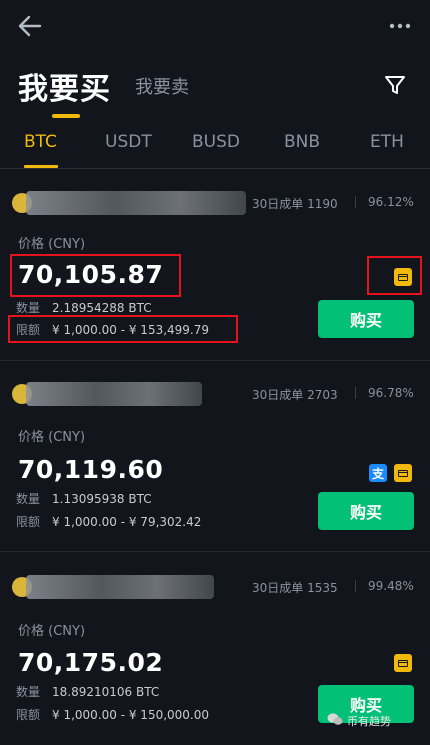 The height and width of the screenshot is (745, 430). I want to click on price-highlight-box, so click(95, 275).